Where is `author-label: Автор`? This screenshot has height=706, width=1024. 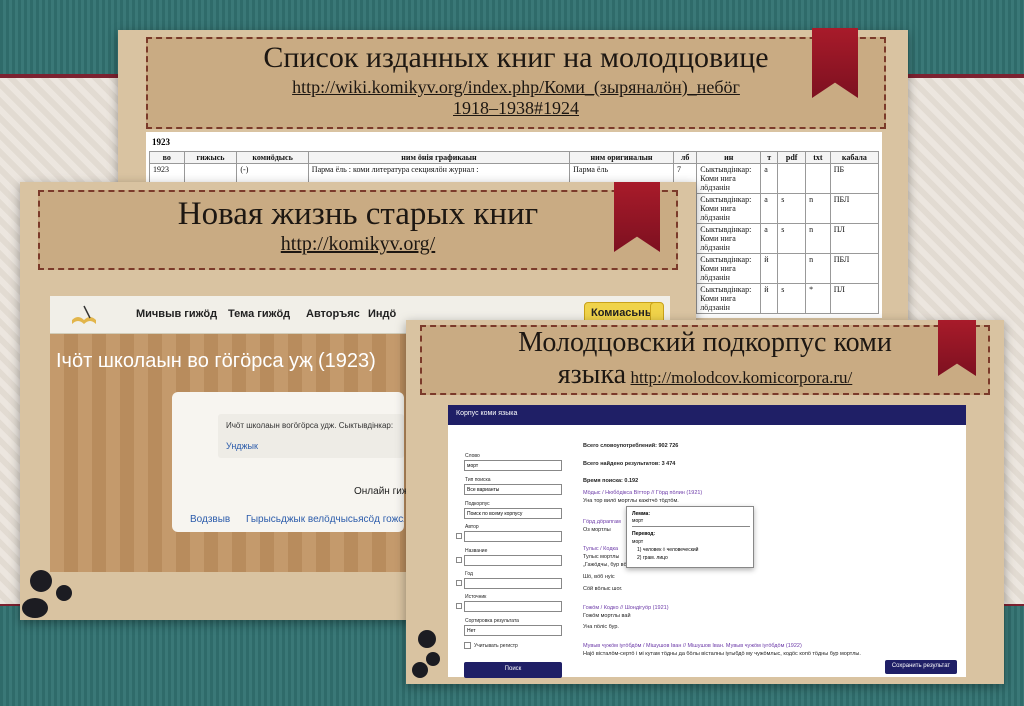 author-label: Автор is located at coordinates (472, 527).